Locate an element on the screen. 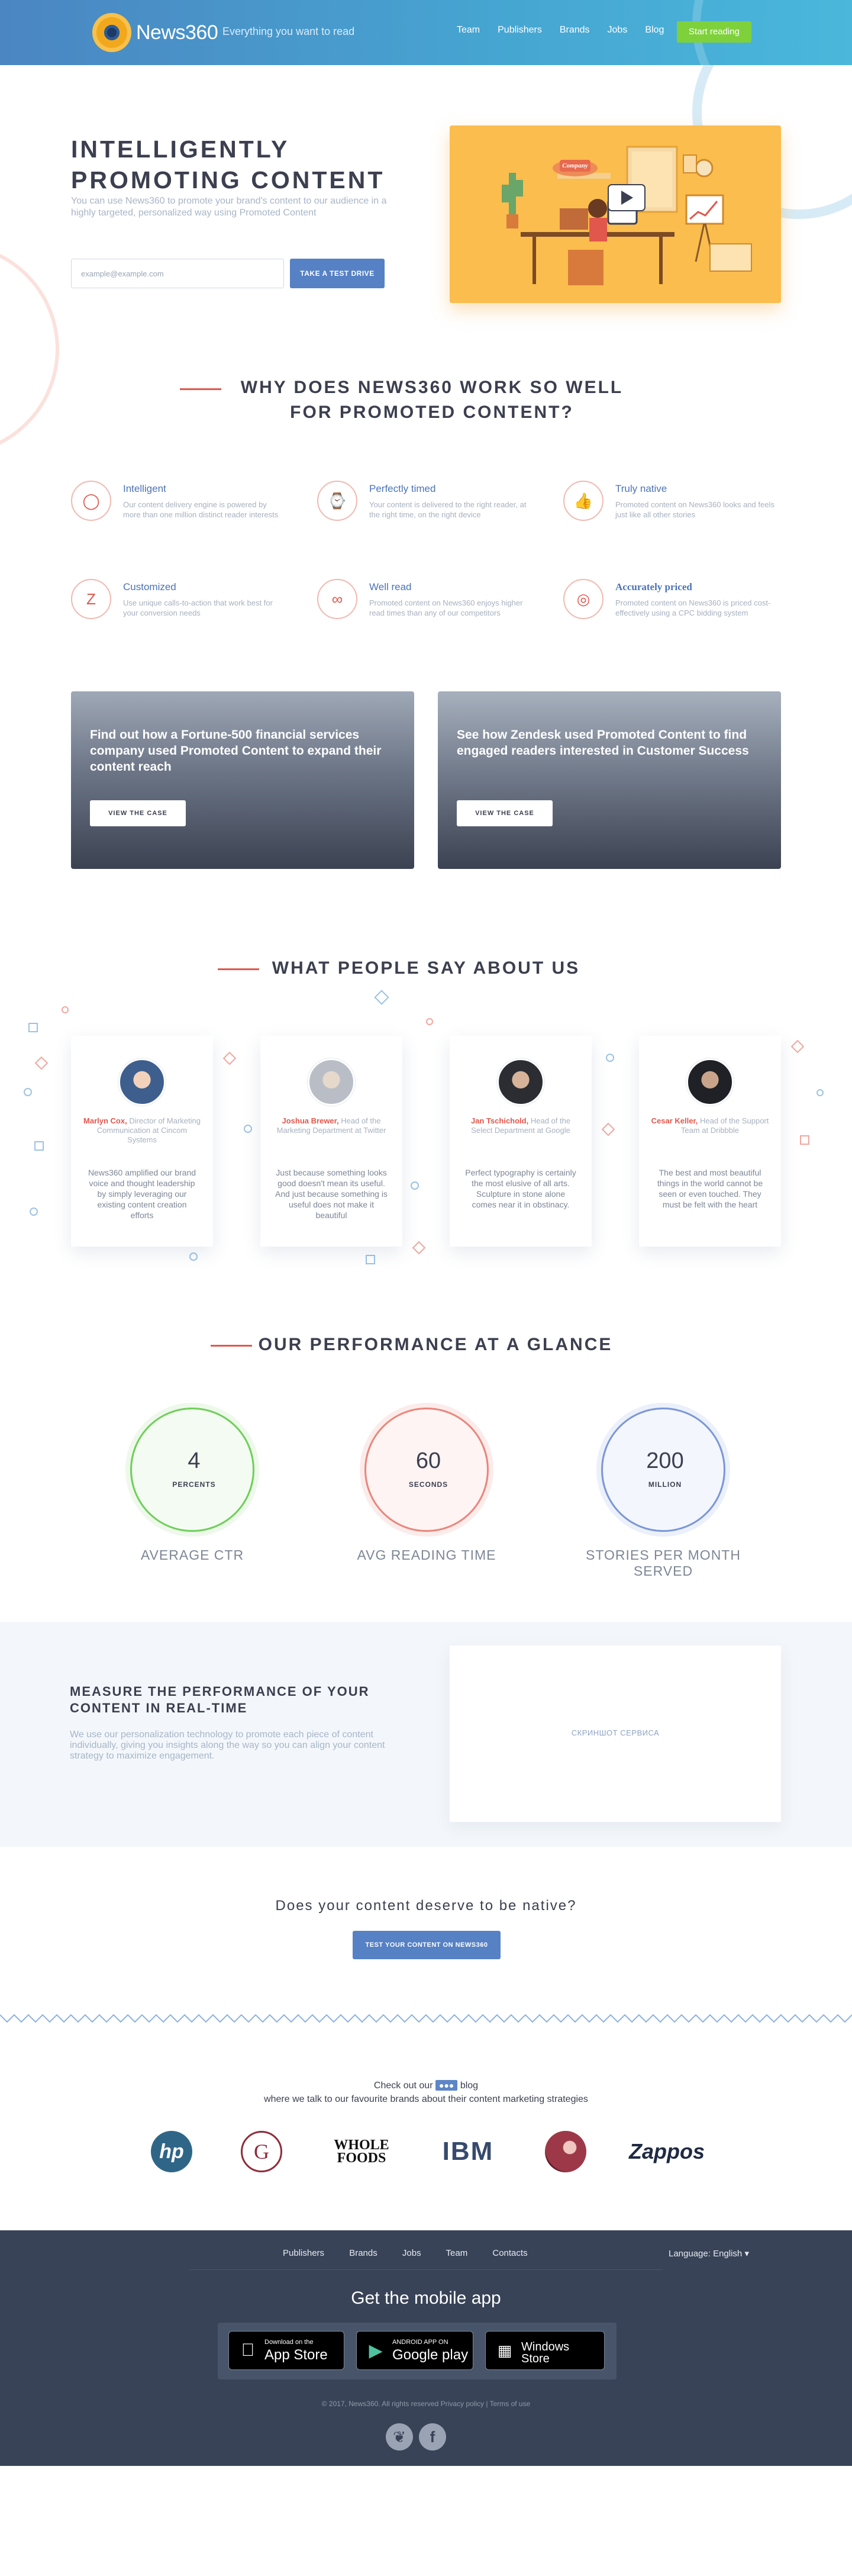 Image resolution: width=852 pixels, height=2576 pixels. stat-value: 200 is located at coordinates (665, 1460).